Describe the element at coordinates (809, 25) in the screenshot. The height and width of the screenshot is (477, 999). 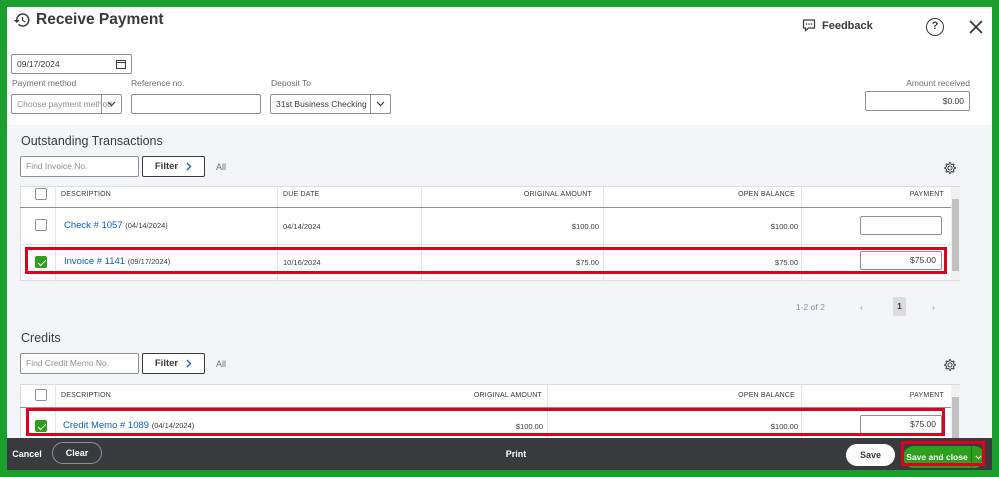
I see `feedback-icon` at that location.